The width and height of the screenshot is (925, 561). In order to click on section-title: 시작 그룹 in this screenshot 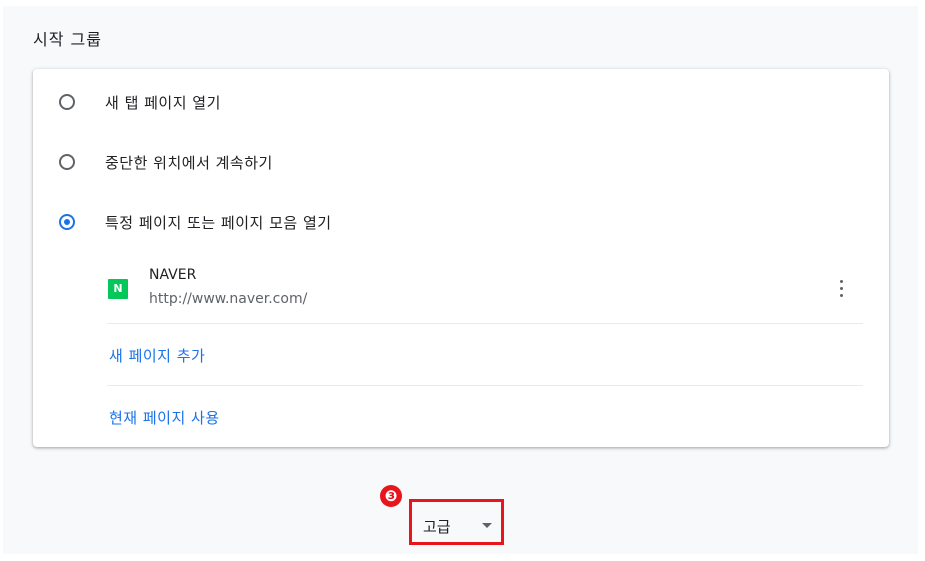, I will do `click(67, 39)`.